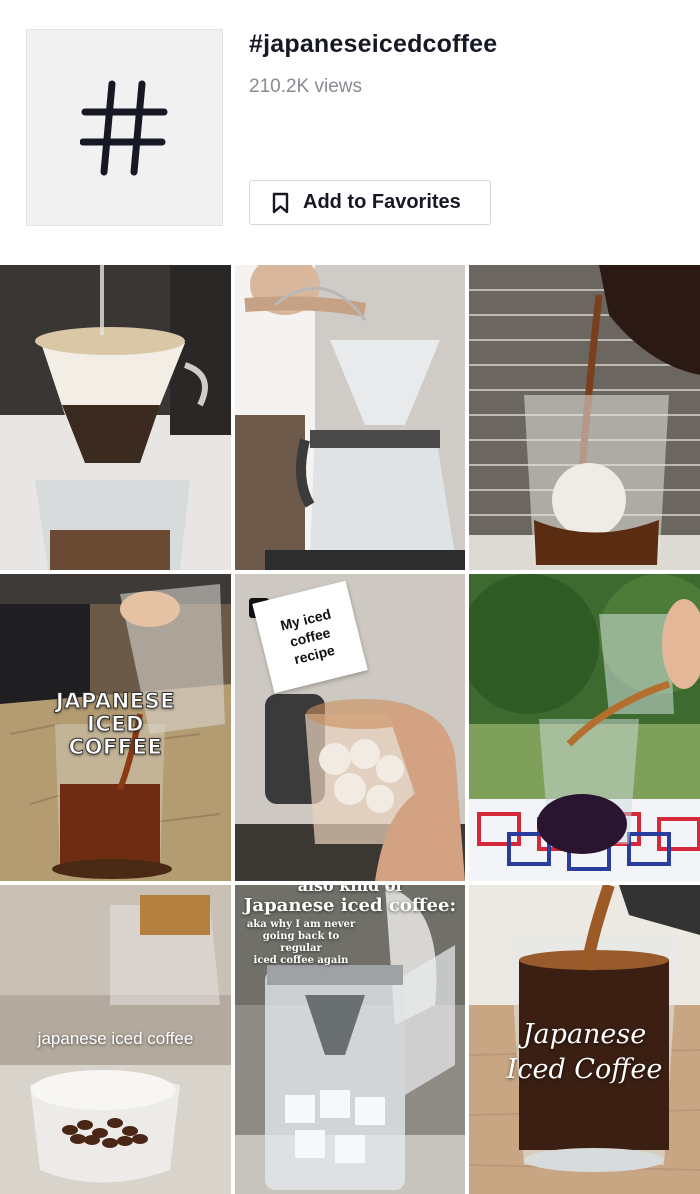  I want to click on video-thumbnail-7: japanese iced coffee, so click(115, 1039).